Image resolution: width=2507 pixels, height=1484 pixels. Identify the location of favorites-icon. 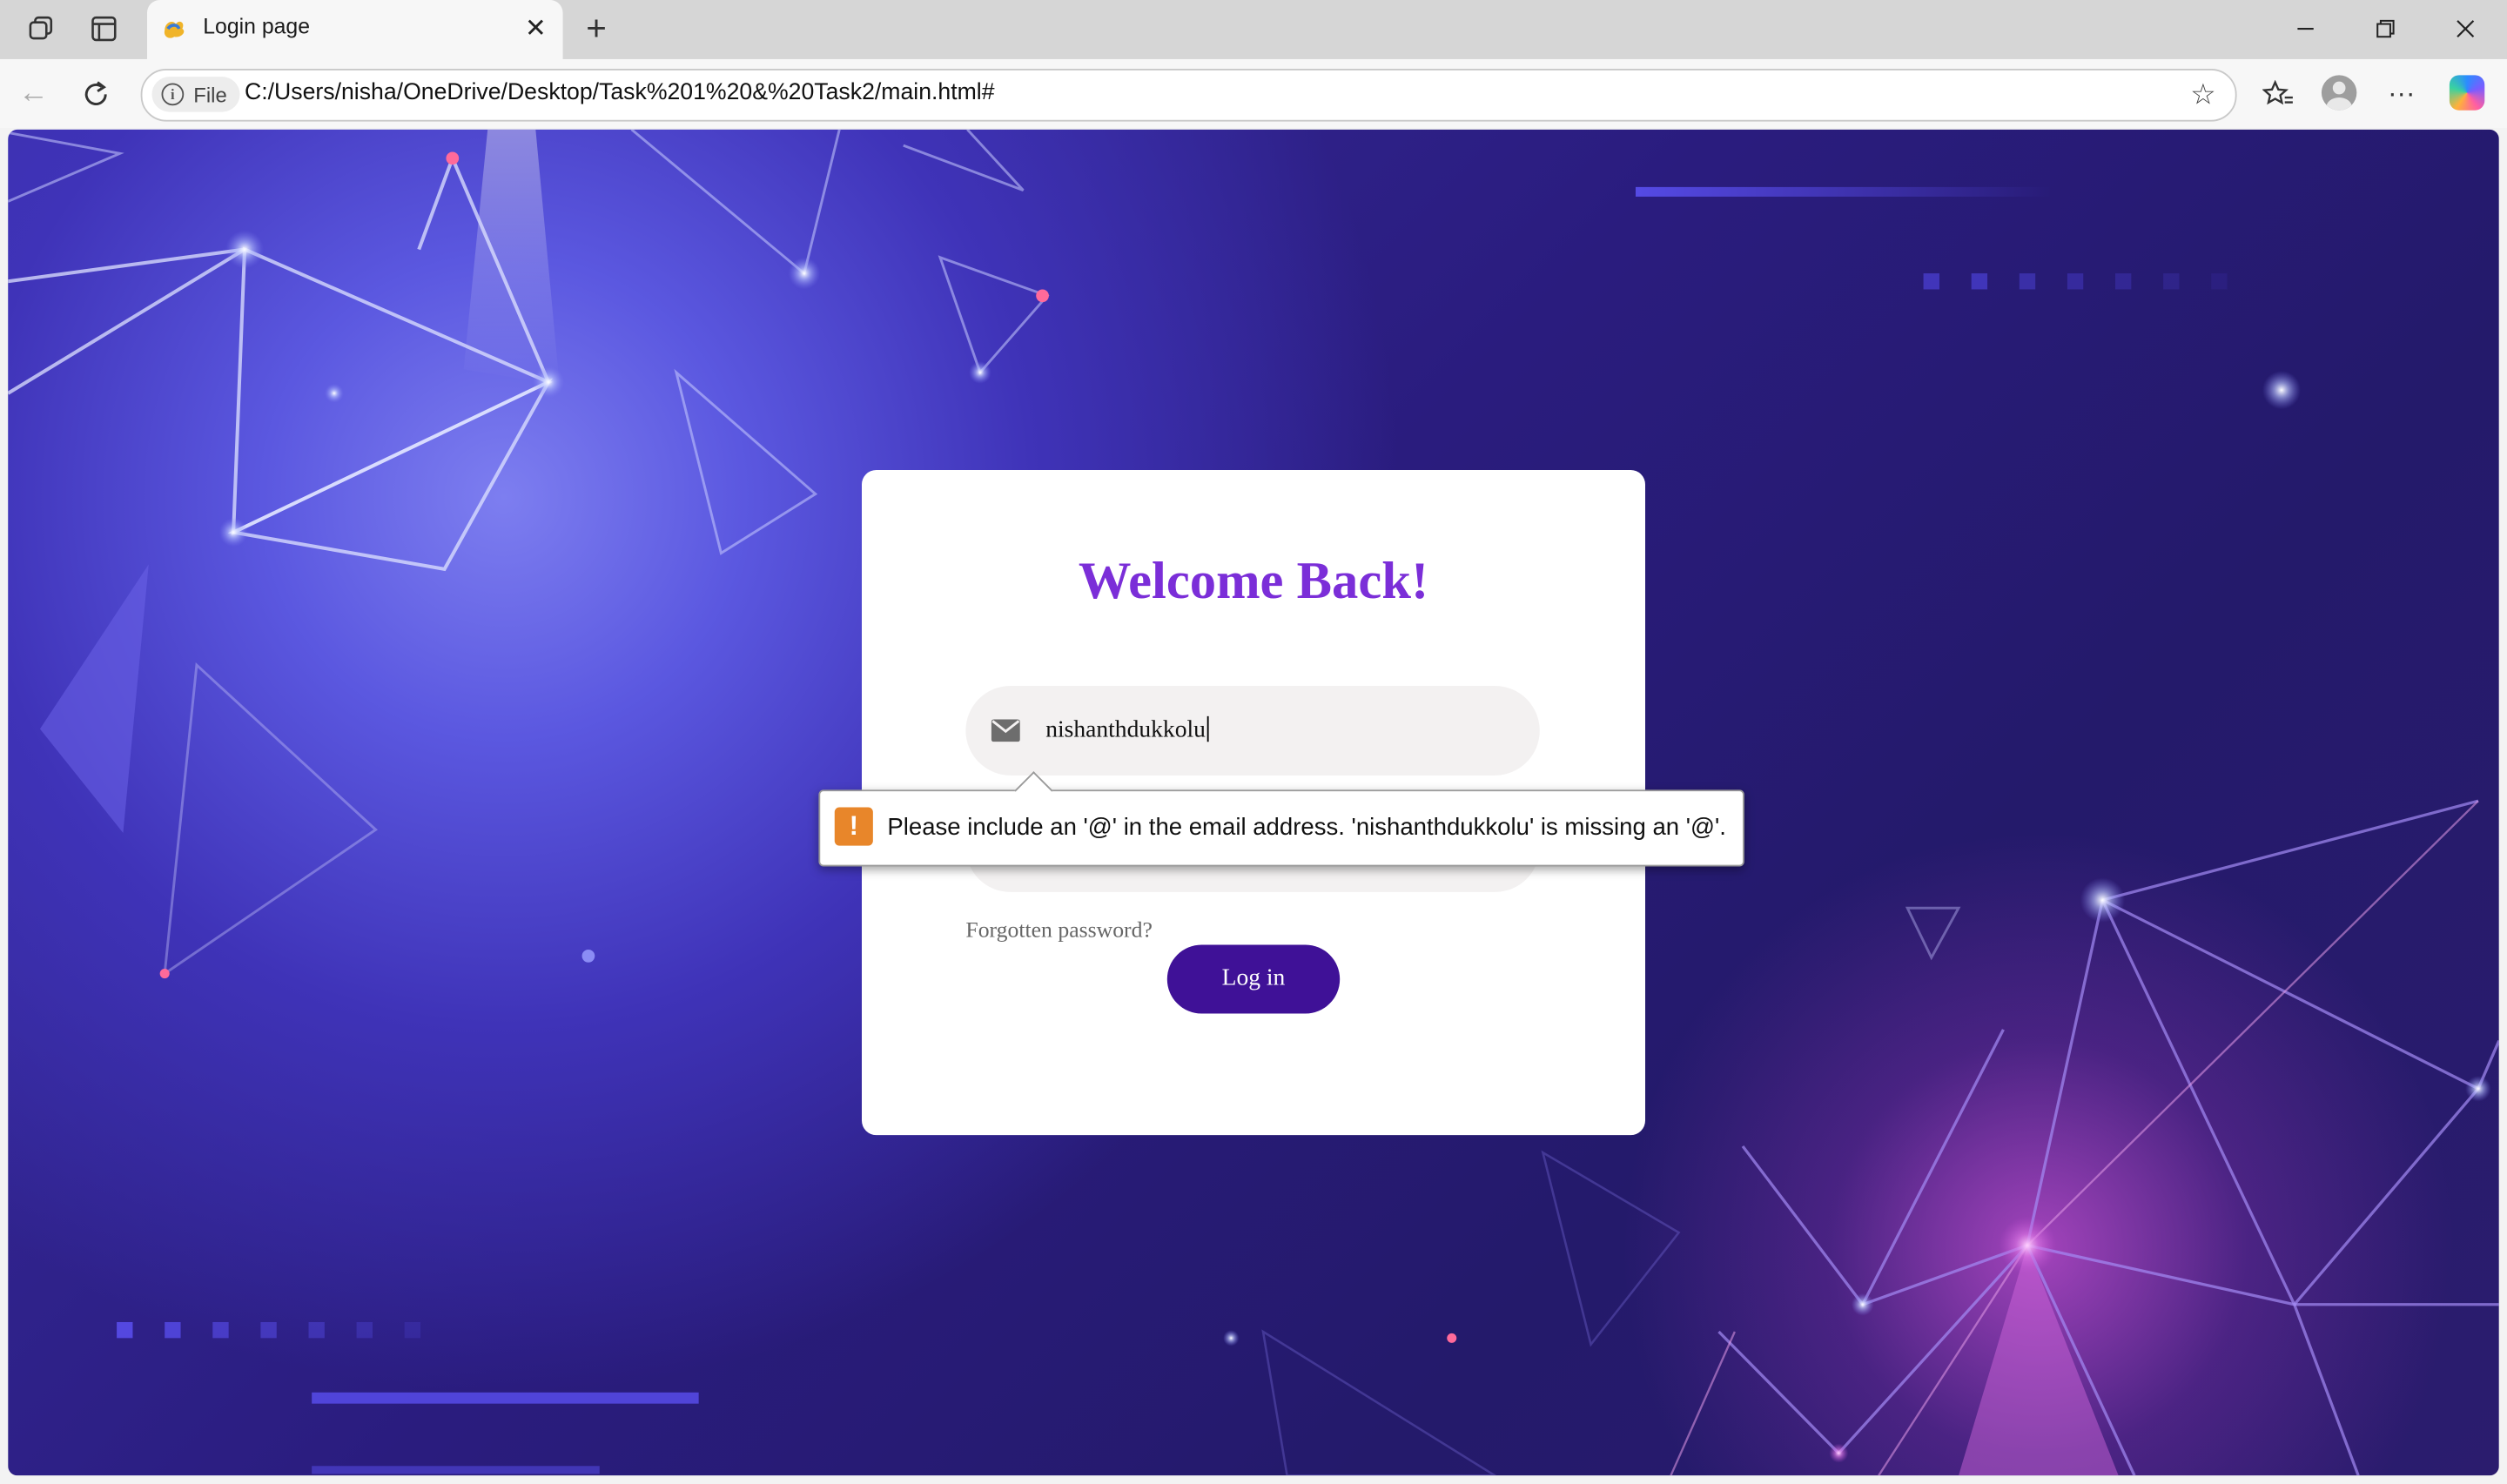
(2278, 94).